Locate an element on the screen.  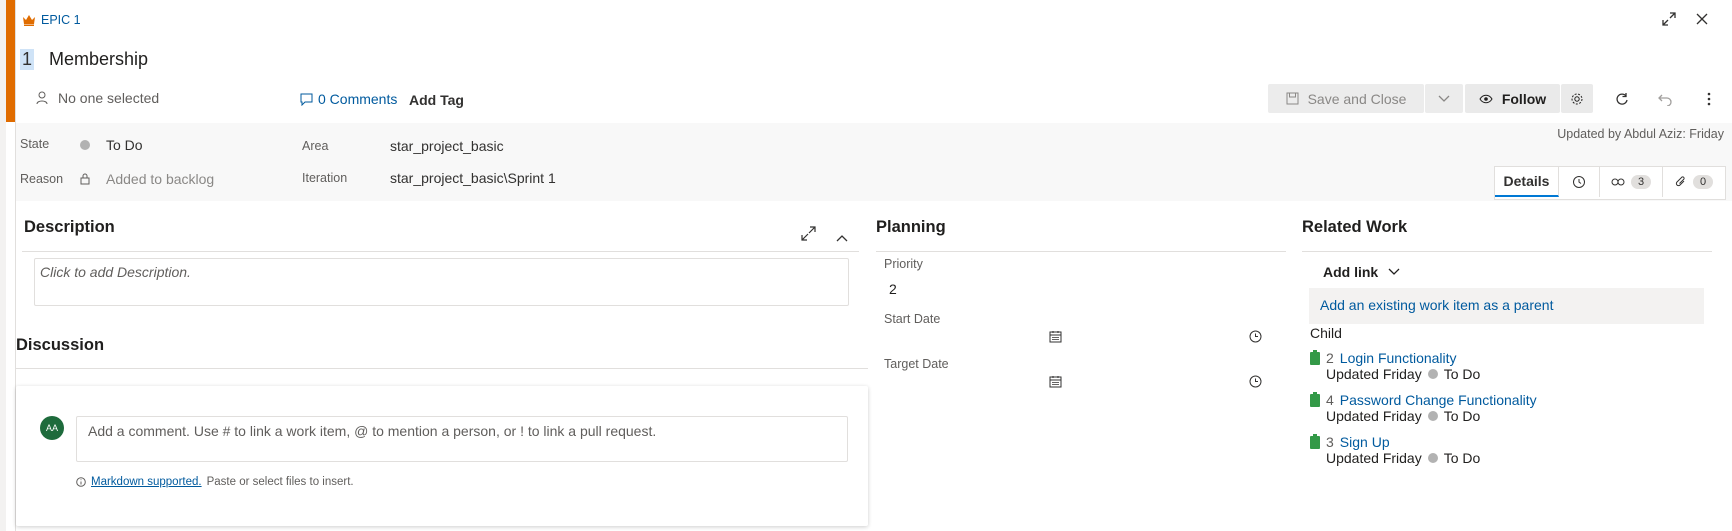
more-vertical-icon is located at coordinates (1709, 99).